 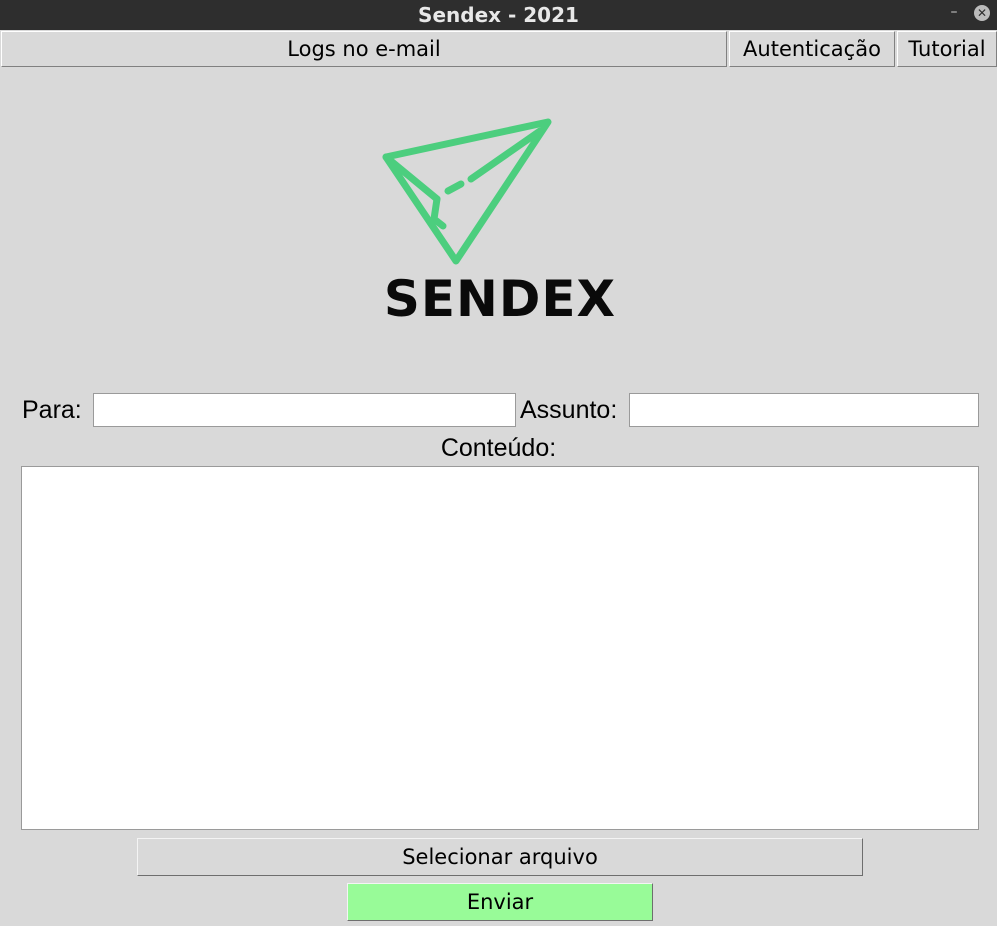 What do you see at coordinates (364, 49) in the screenshot?
I see `logs-email-button: Logs no e-mail` at bounding box center [364, 49].